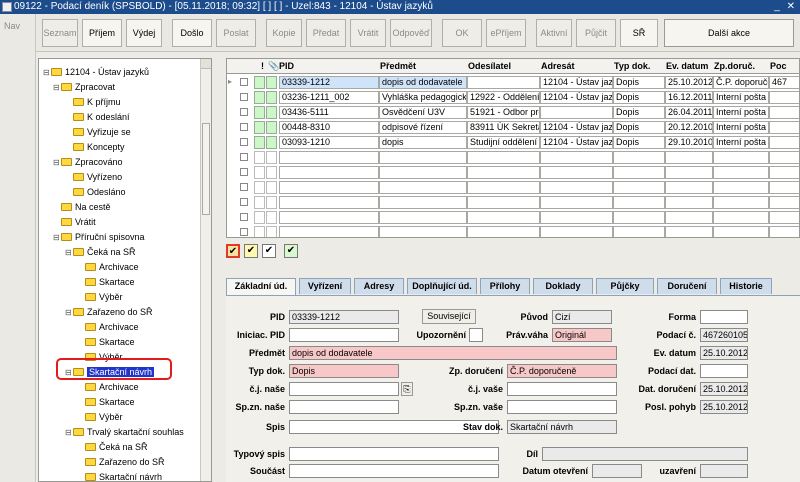 The width and height of the screenshot is (800, 482). Describe the element at coordinates (784, 82) in the screenshot. I see `table-cell: 467` at that location.